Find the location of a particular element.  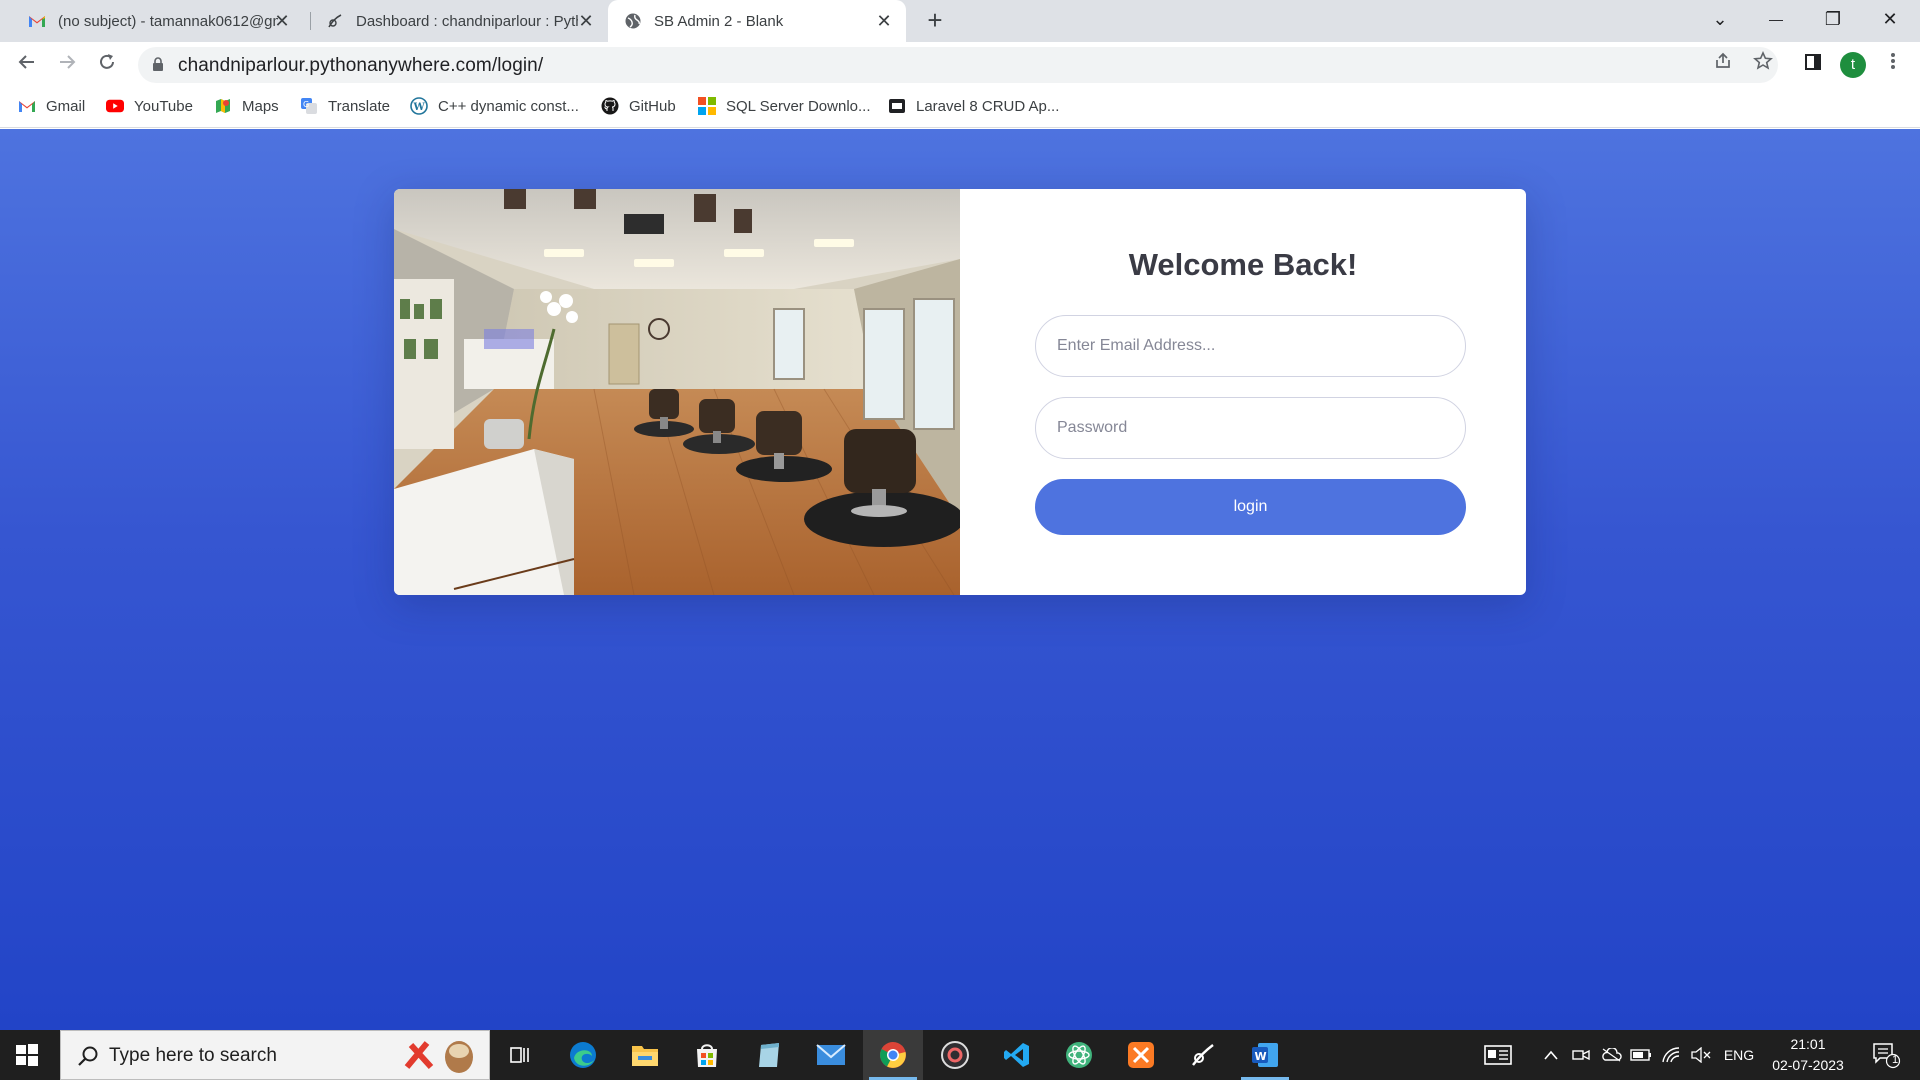

taskbar-search-box: Type here to search is located at coordinates (275, 1055).